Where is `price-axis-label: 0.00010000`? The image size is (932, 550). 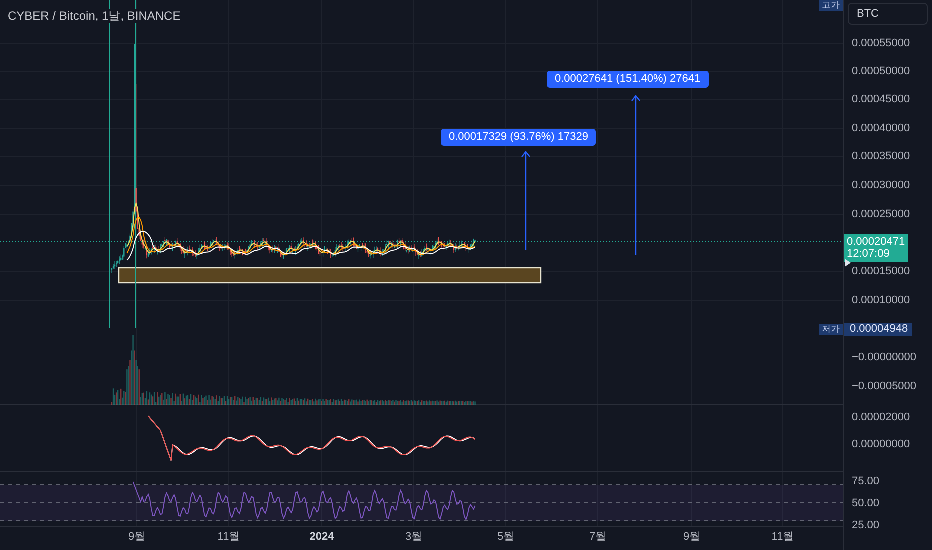 price-axis-label: 0.00010000 is located at coordinates (881, 301).